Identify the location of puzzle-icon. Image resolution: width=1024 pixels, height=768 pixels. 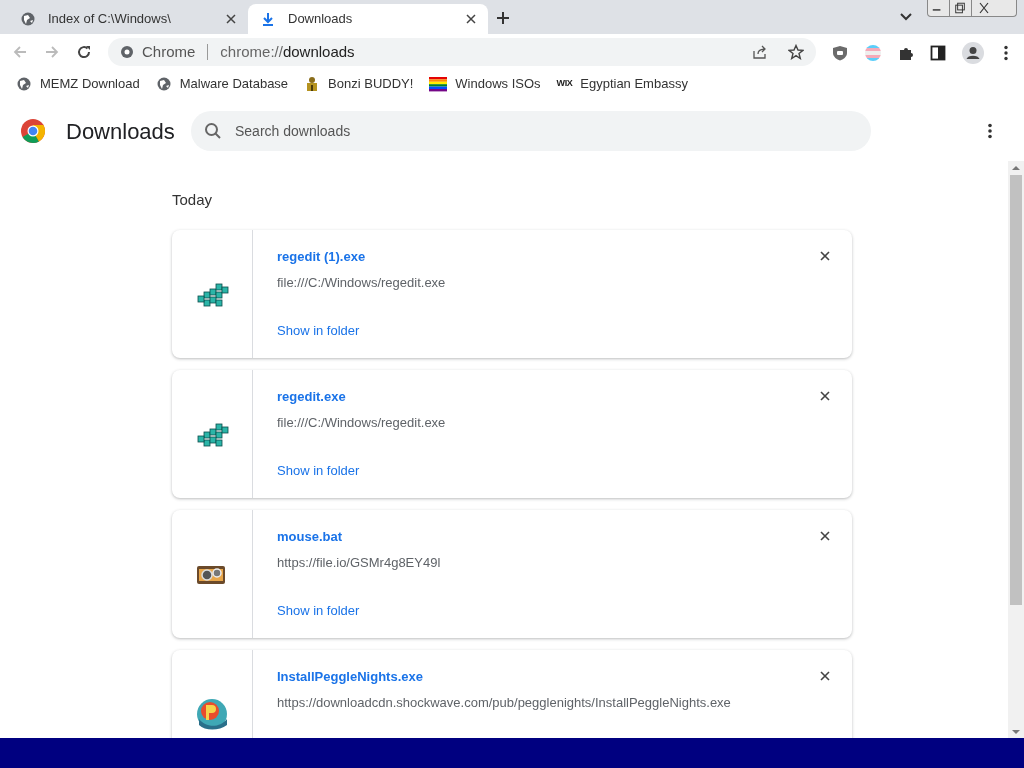
(906, 53).